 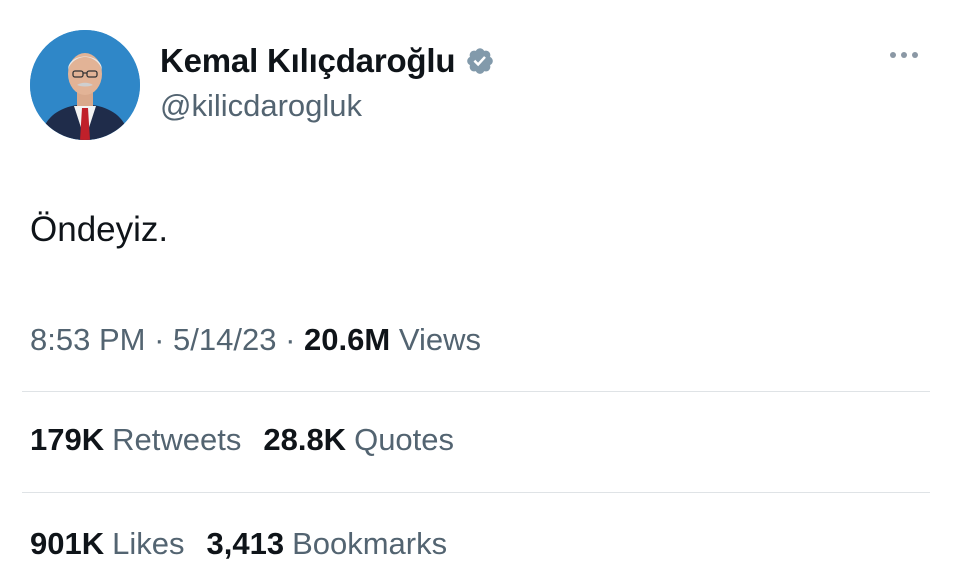 What do you see at coordinates (87, 339) in the screenshot?
I see `tweet-time: 8:53 PM` at bounding box center [87, 339].